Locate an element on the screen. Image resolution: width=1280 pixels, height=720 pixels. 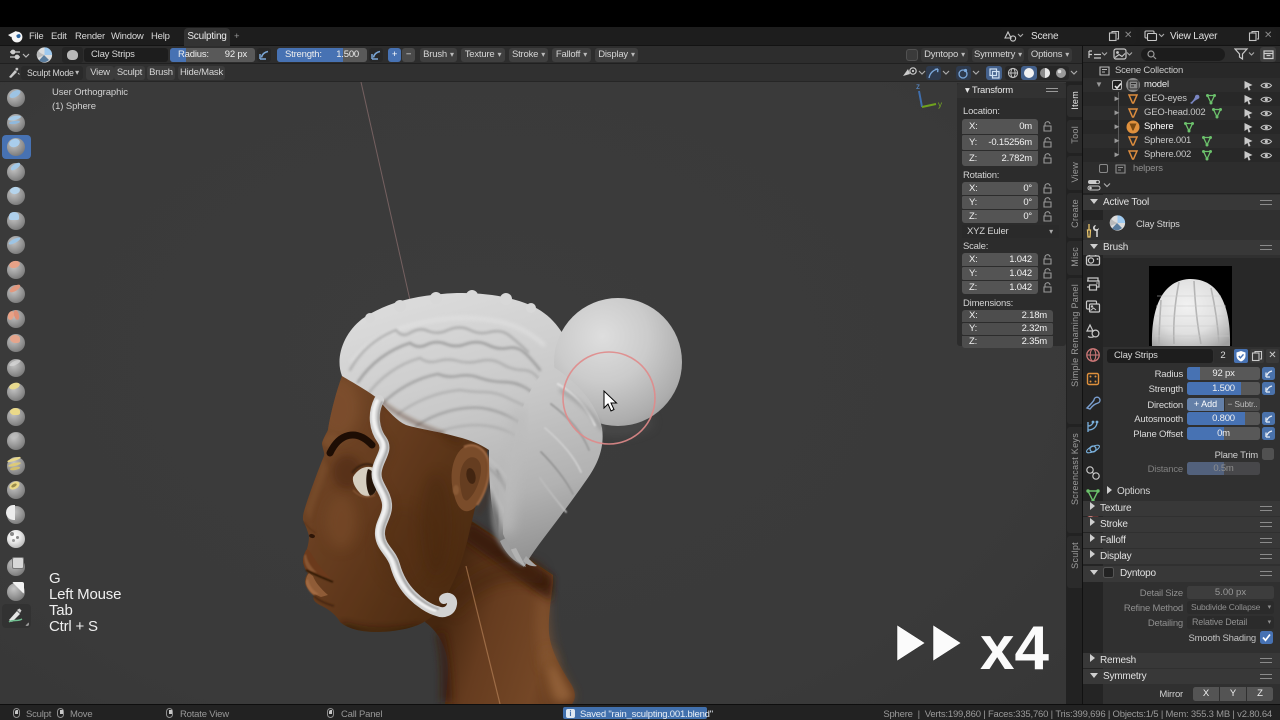
svg-text: x4 is located at coordinates (1014, 645).